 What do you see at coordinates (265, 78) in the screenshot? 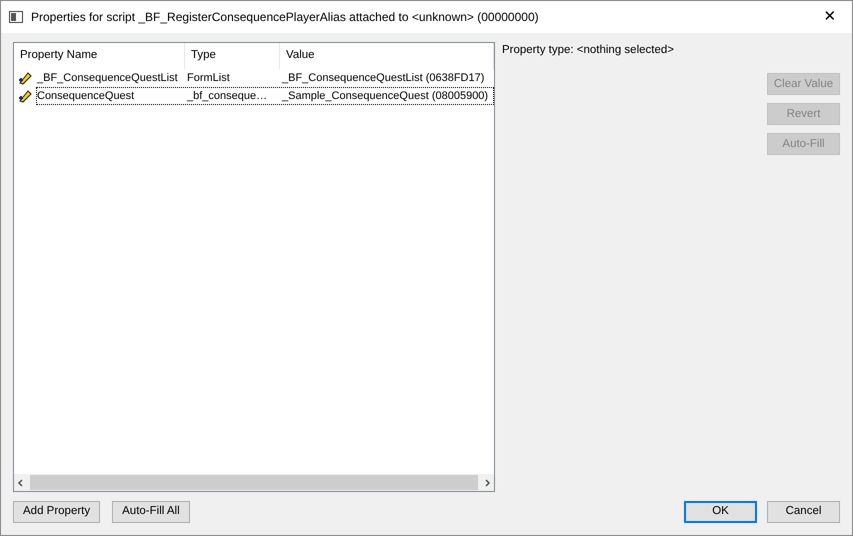
I see `property-row: _BF_ConsequenceQuestList FormList _BF_ConsequenceQuestList (0638FD17)` at bounding box center [265, 78].